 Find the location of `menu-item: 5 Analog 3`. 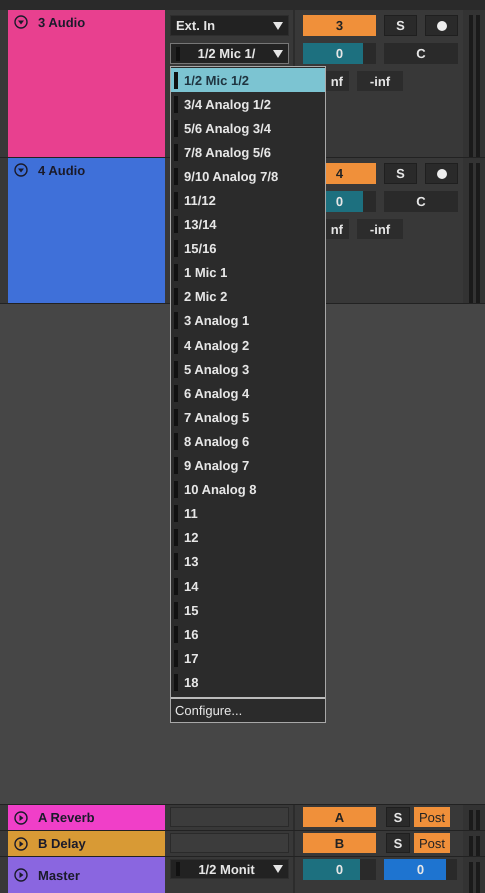

menu-item: 5 Analog 3 is located at coordinates (248, 369).